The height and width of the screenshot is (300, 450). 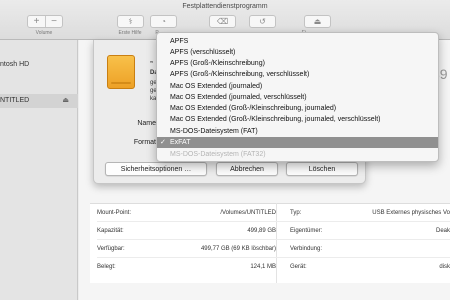 What do you see at coordinates (146, 123) in the screenshot?
I see `name-label: Name` at bounding box center [146, 123].